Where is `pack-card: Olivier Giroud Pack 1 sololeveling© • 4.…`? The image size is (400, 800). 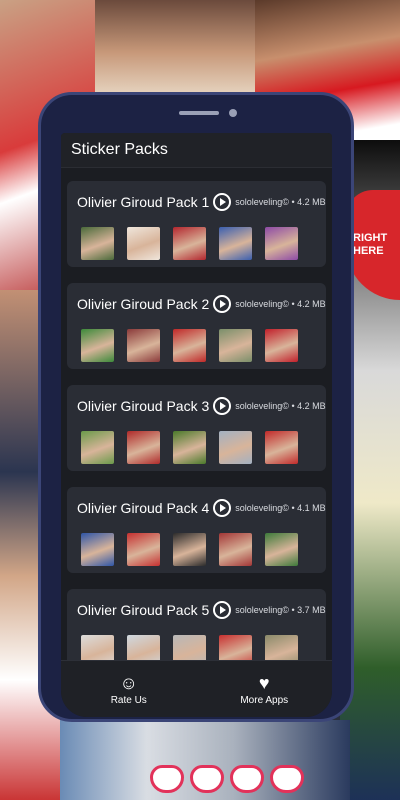 pack-card: Olivier Giroud Pack 1 sololeveling© • 4.… is located at coordinates (196, 224).